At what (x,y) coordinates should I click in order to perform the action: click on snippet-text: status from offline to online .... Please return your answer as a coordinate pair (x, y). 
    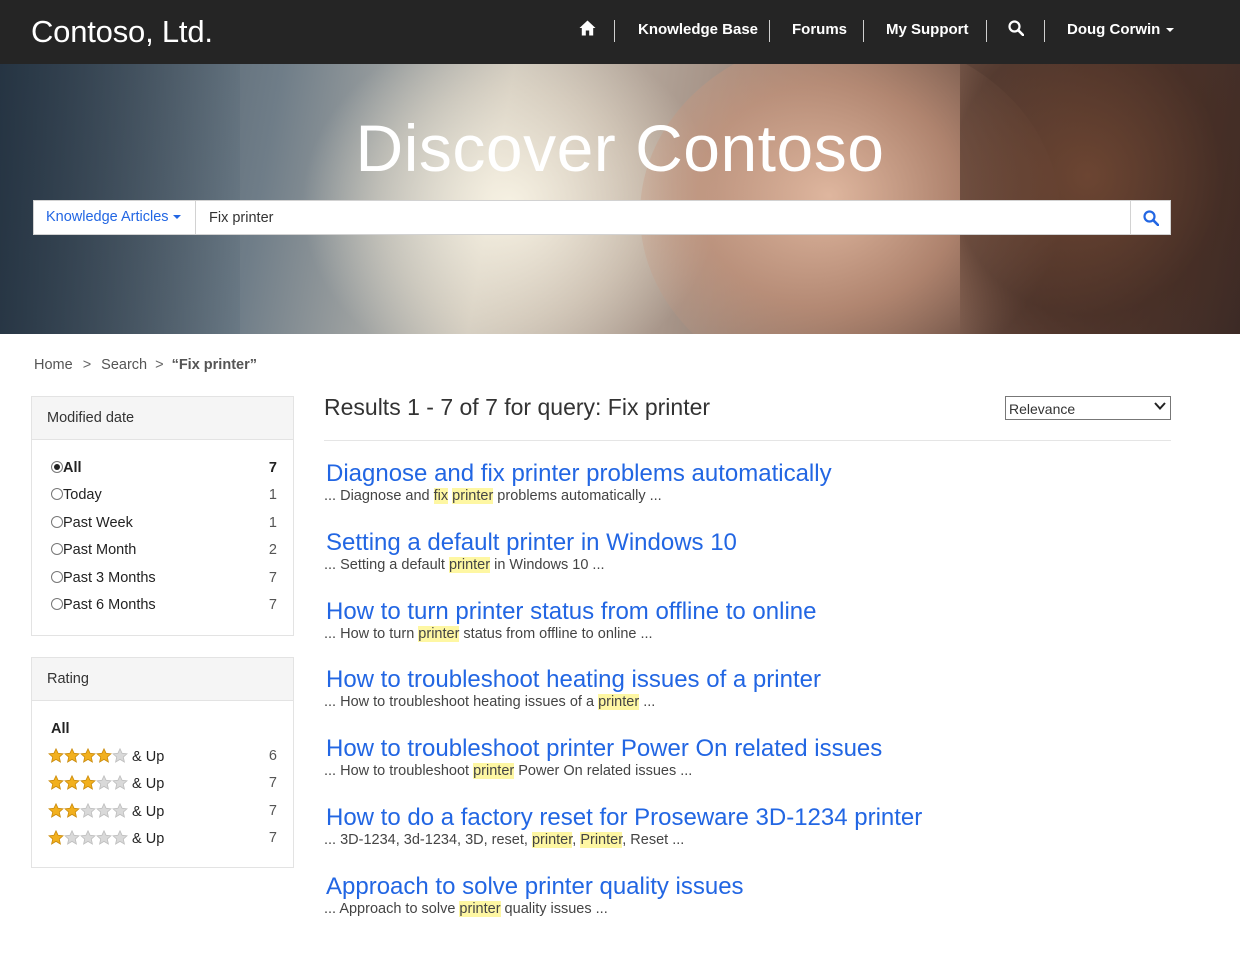
    Looking at the image, I should click on (556, 634).